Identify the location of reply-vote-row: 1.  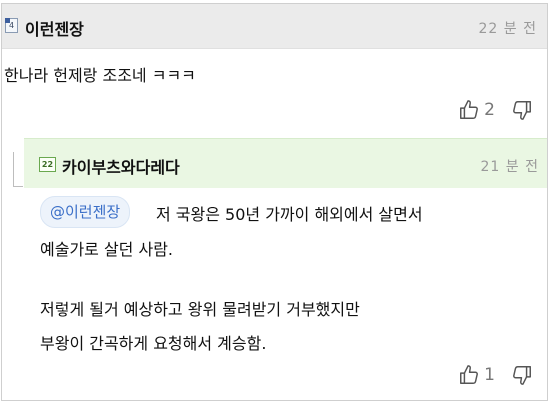
(495, 375).